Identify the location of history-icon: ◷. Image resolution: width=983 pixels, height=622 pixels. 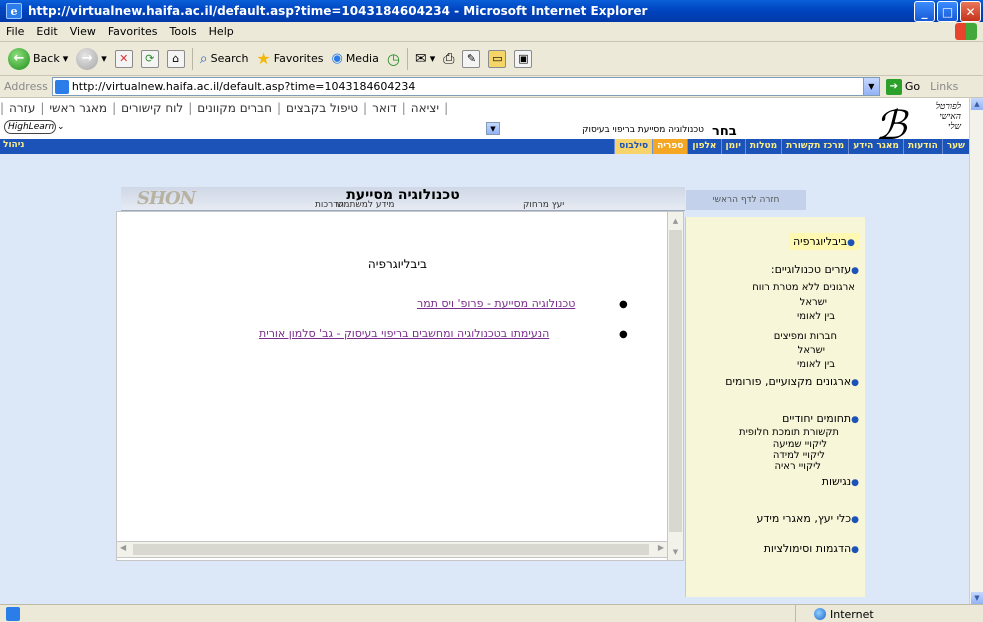
(393, 58).